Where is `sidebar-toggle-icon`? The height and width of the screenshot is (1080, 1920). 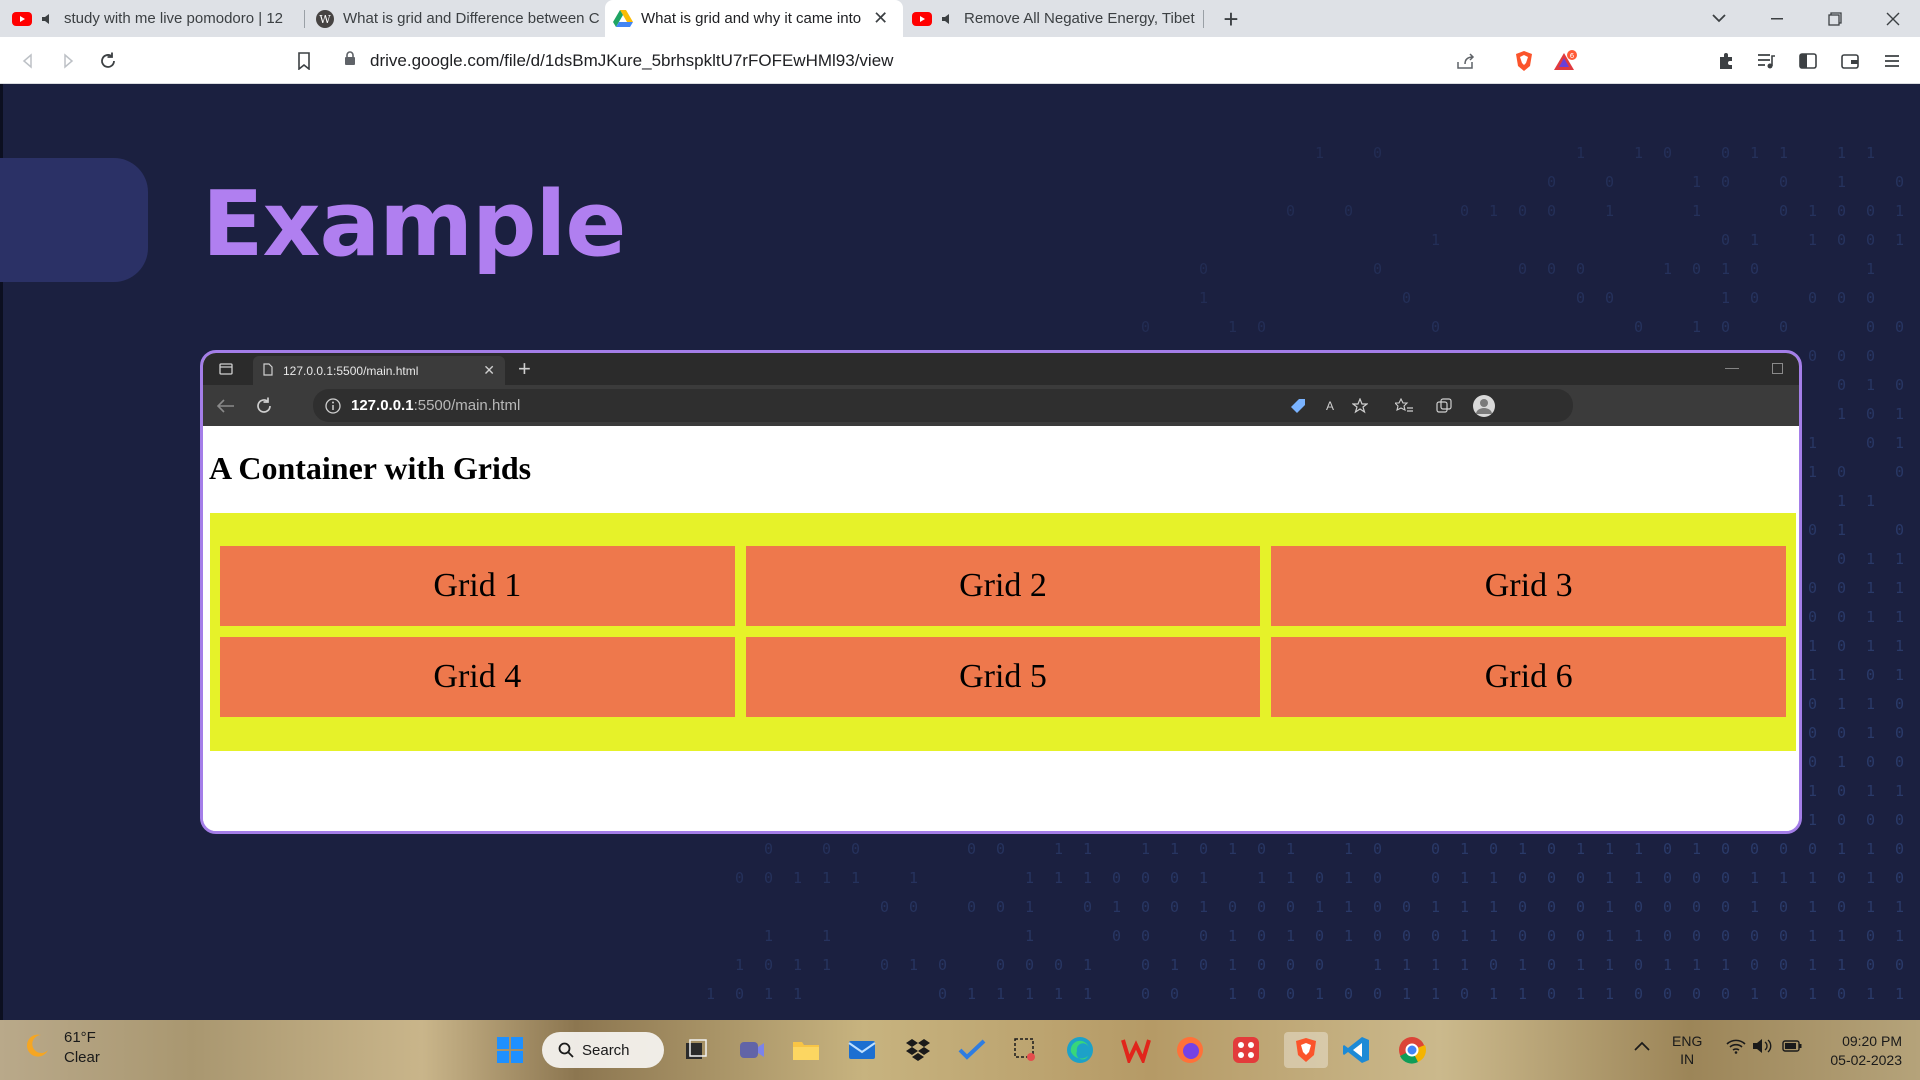
sidebar-toggle-icon is located at coordinates (1808, 61).